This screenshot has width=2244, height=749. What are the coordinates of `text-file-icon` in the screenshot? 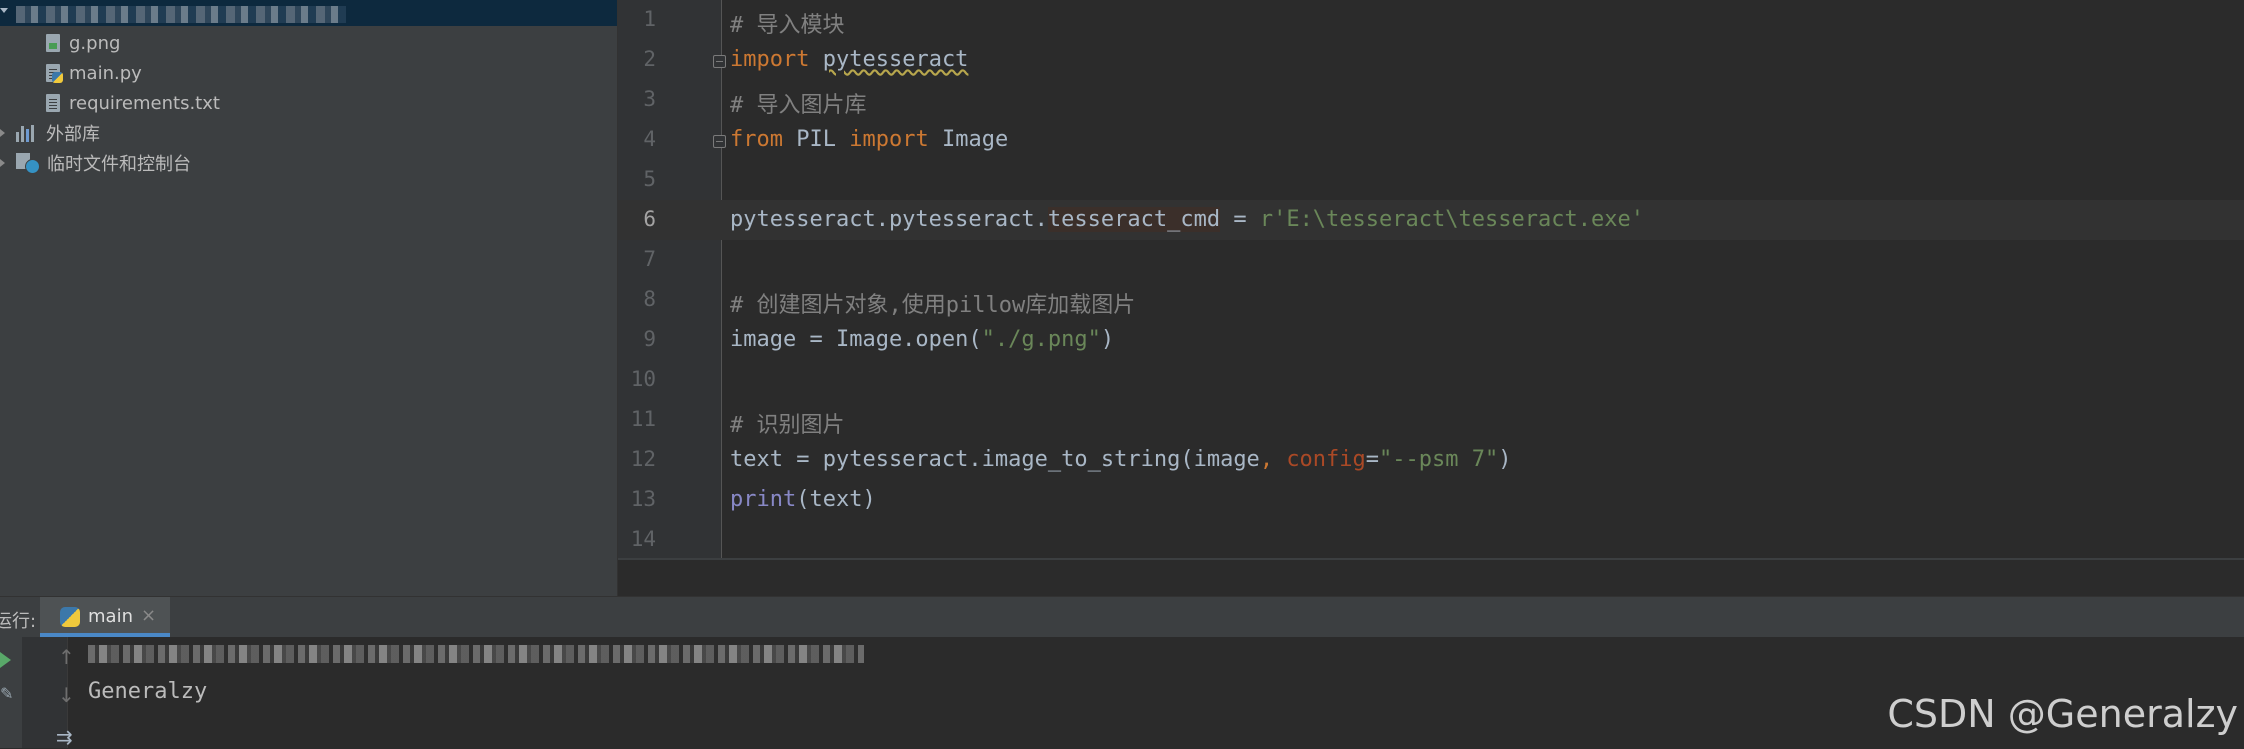 It's located at (53, 103).